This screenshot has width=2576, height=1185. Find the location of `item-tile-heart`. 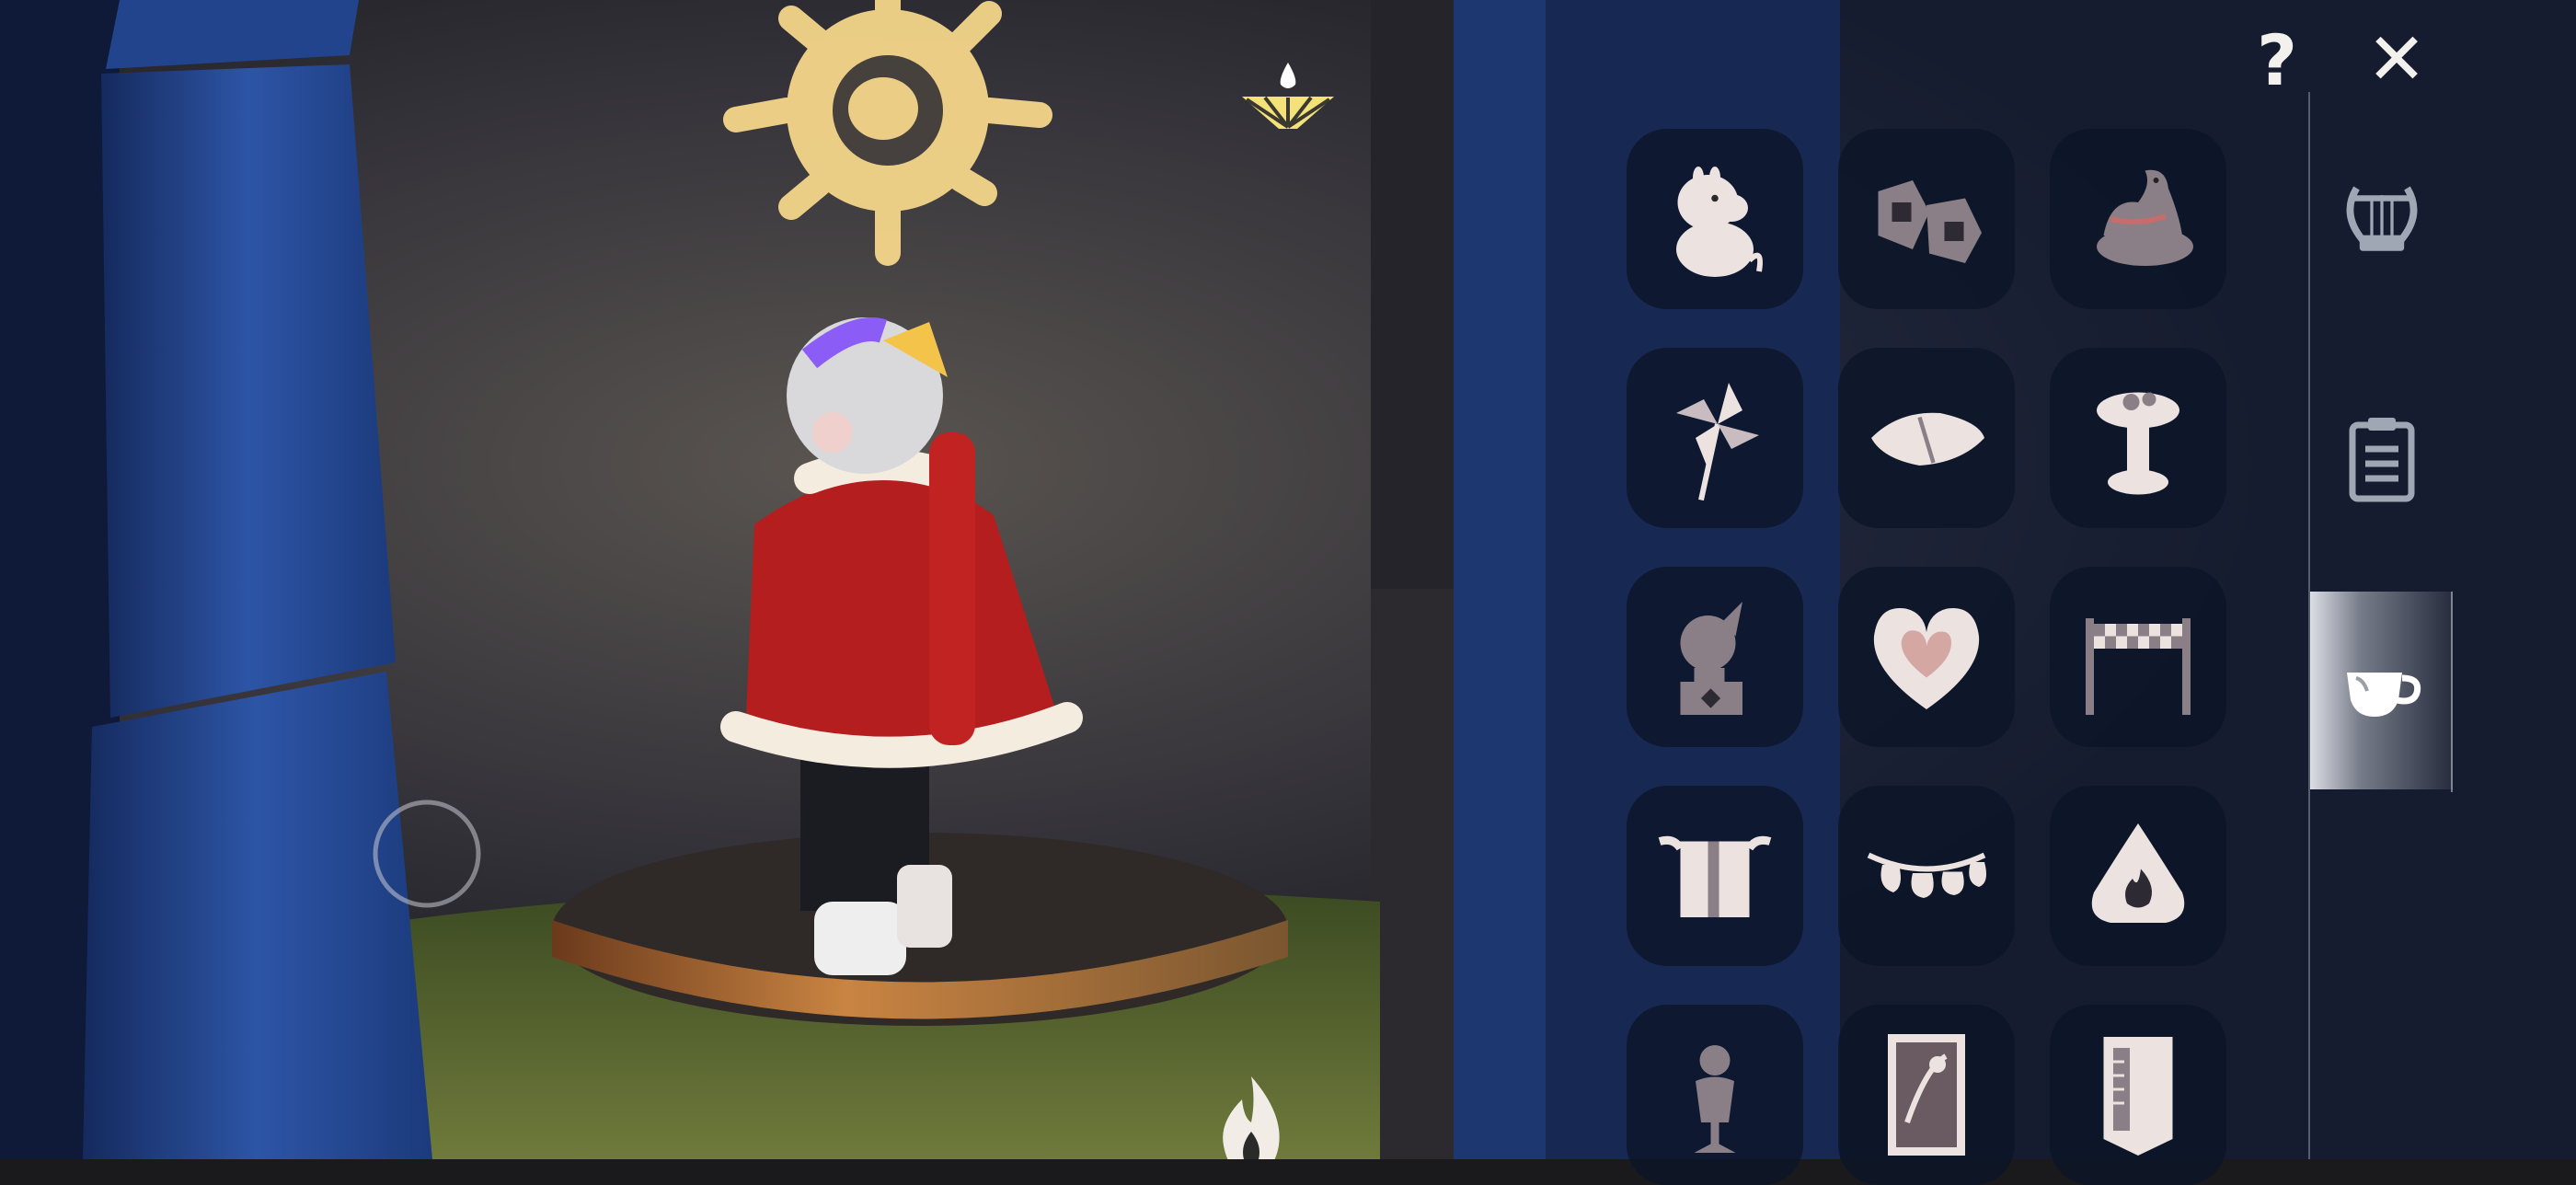

item-tile-heart is located at coordinates (1926, 657).